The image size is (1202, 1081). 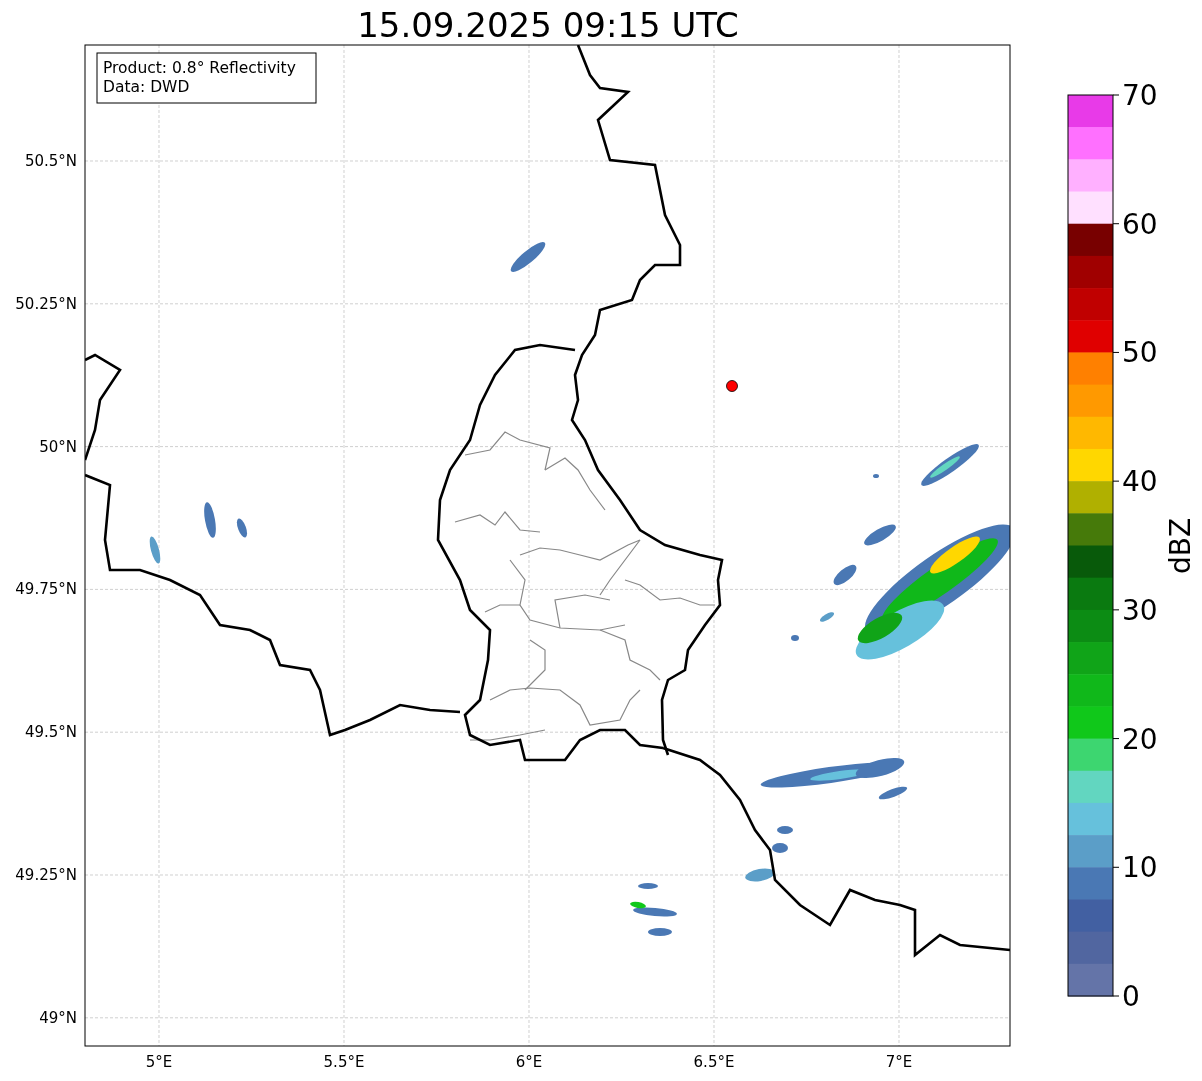 What do you see at coordinates (548, 25) in the screenshot?
I see `chart-title: 15.09.2025 09:15 UTC` at bounding box center [548, 25].